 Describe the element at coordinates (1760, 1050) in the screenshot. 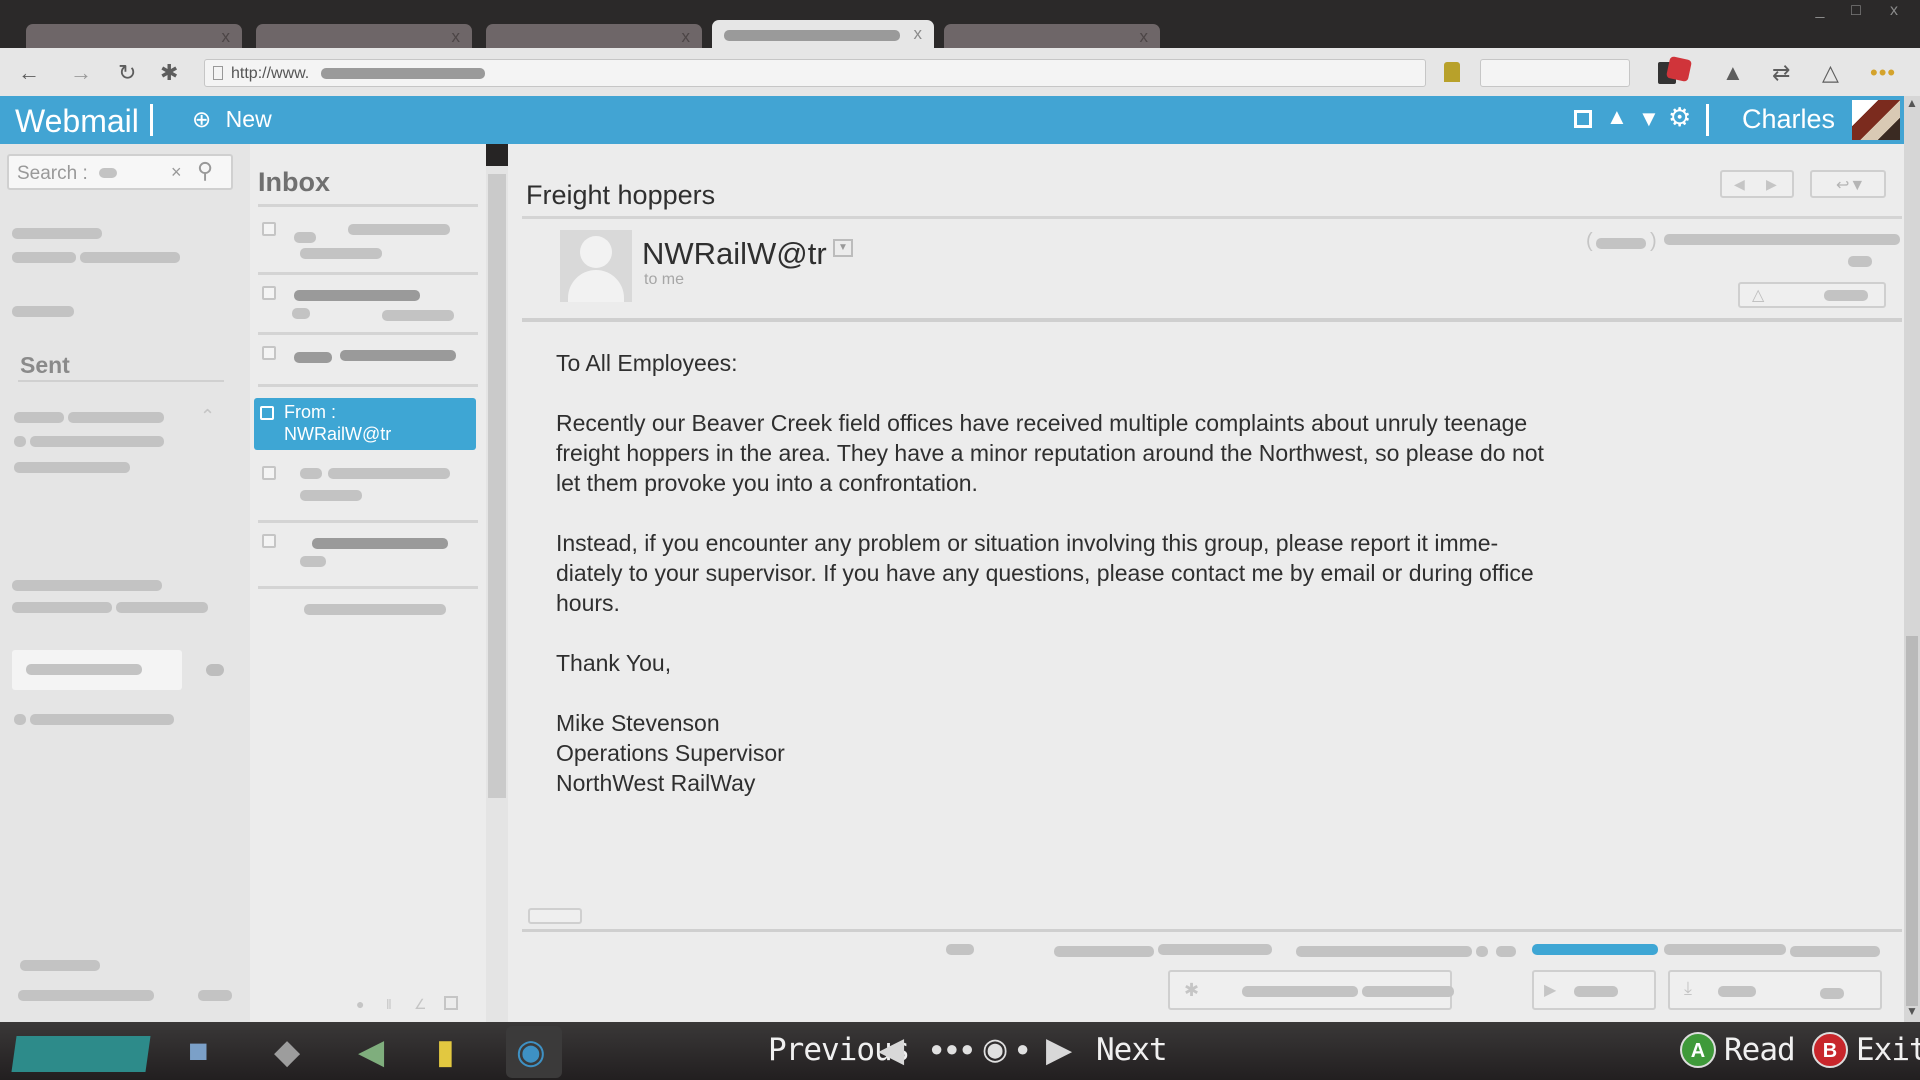

I see `read-label: Read` at that location.